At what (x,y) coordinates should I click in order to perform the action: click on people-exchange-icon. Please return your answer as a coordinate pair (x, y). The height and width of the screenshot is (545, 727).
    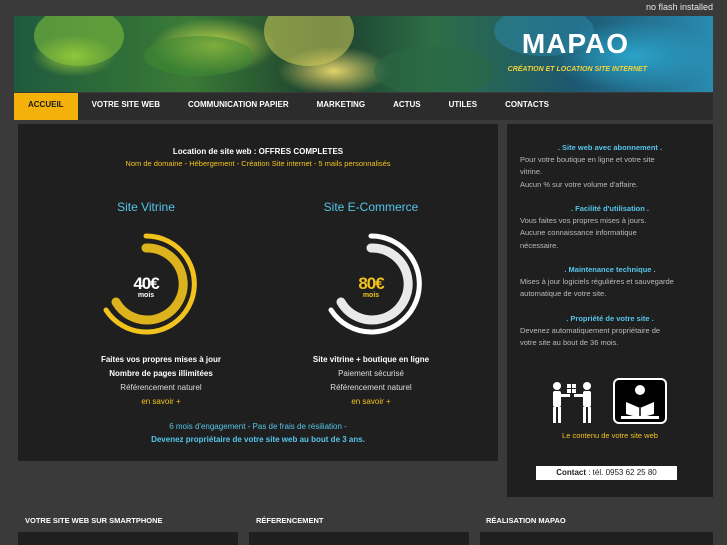
    Looking at the image, I should click on (572, 402).